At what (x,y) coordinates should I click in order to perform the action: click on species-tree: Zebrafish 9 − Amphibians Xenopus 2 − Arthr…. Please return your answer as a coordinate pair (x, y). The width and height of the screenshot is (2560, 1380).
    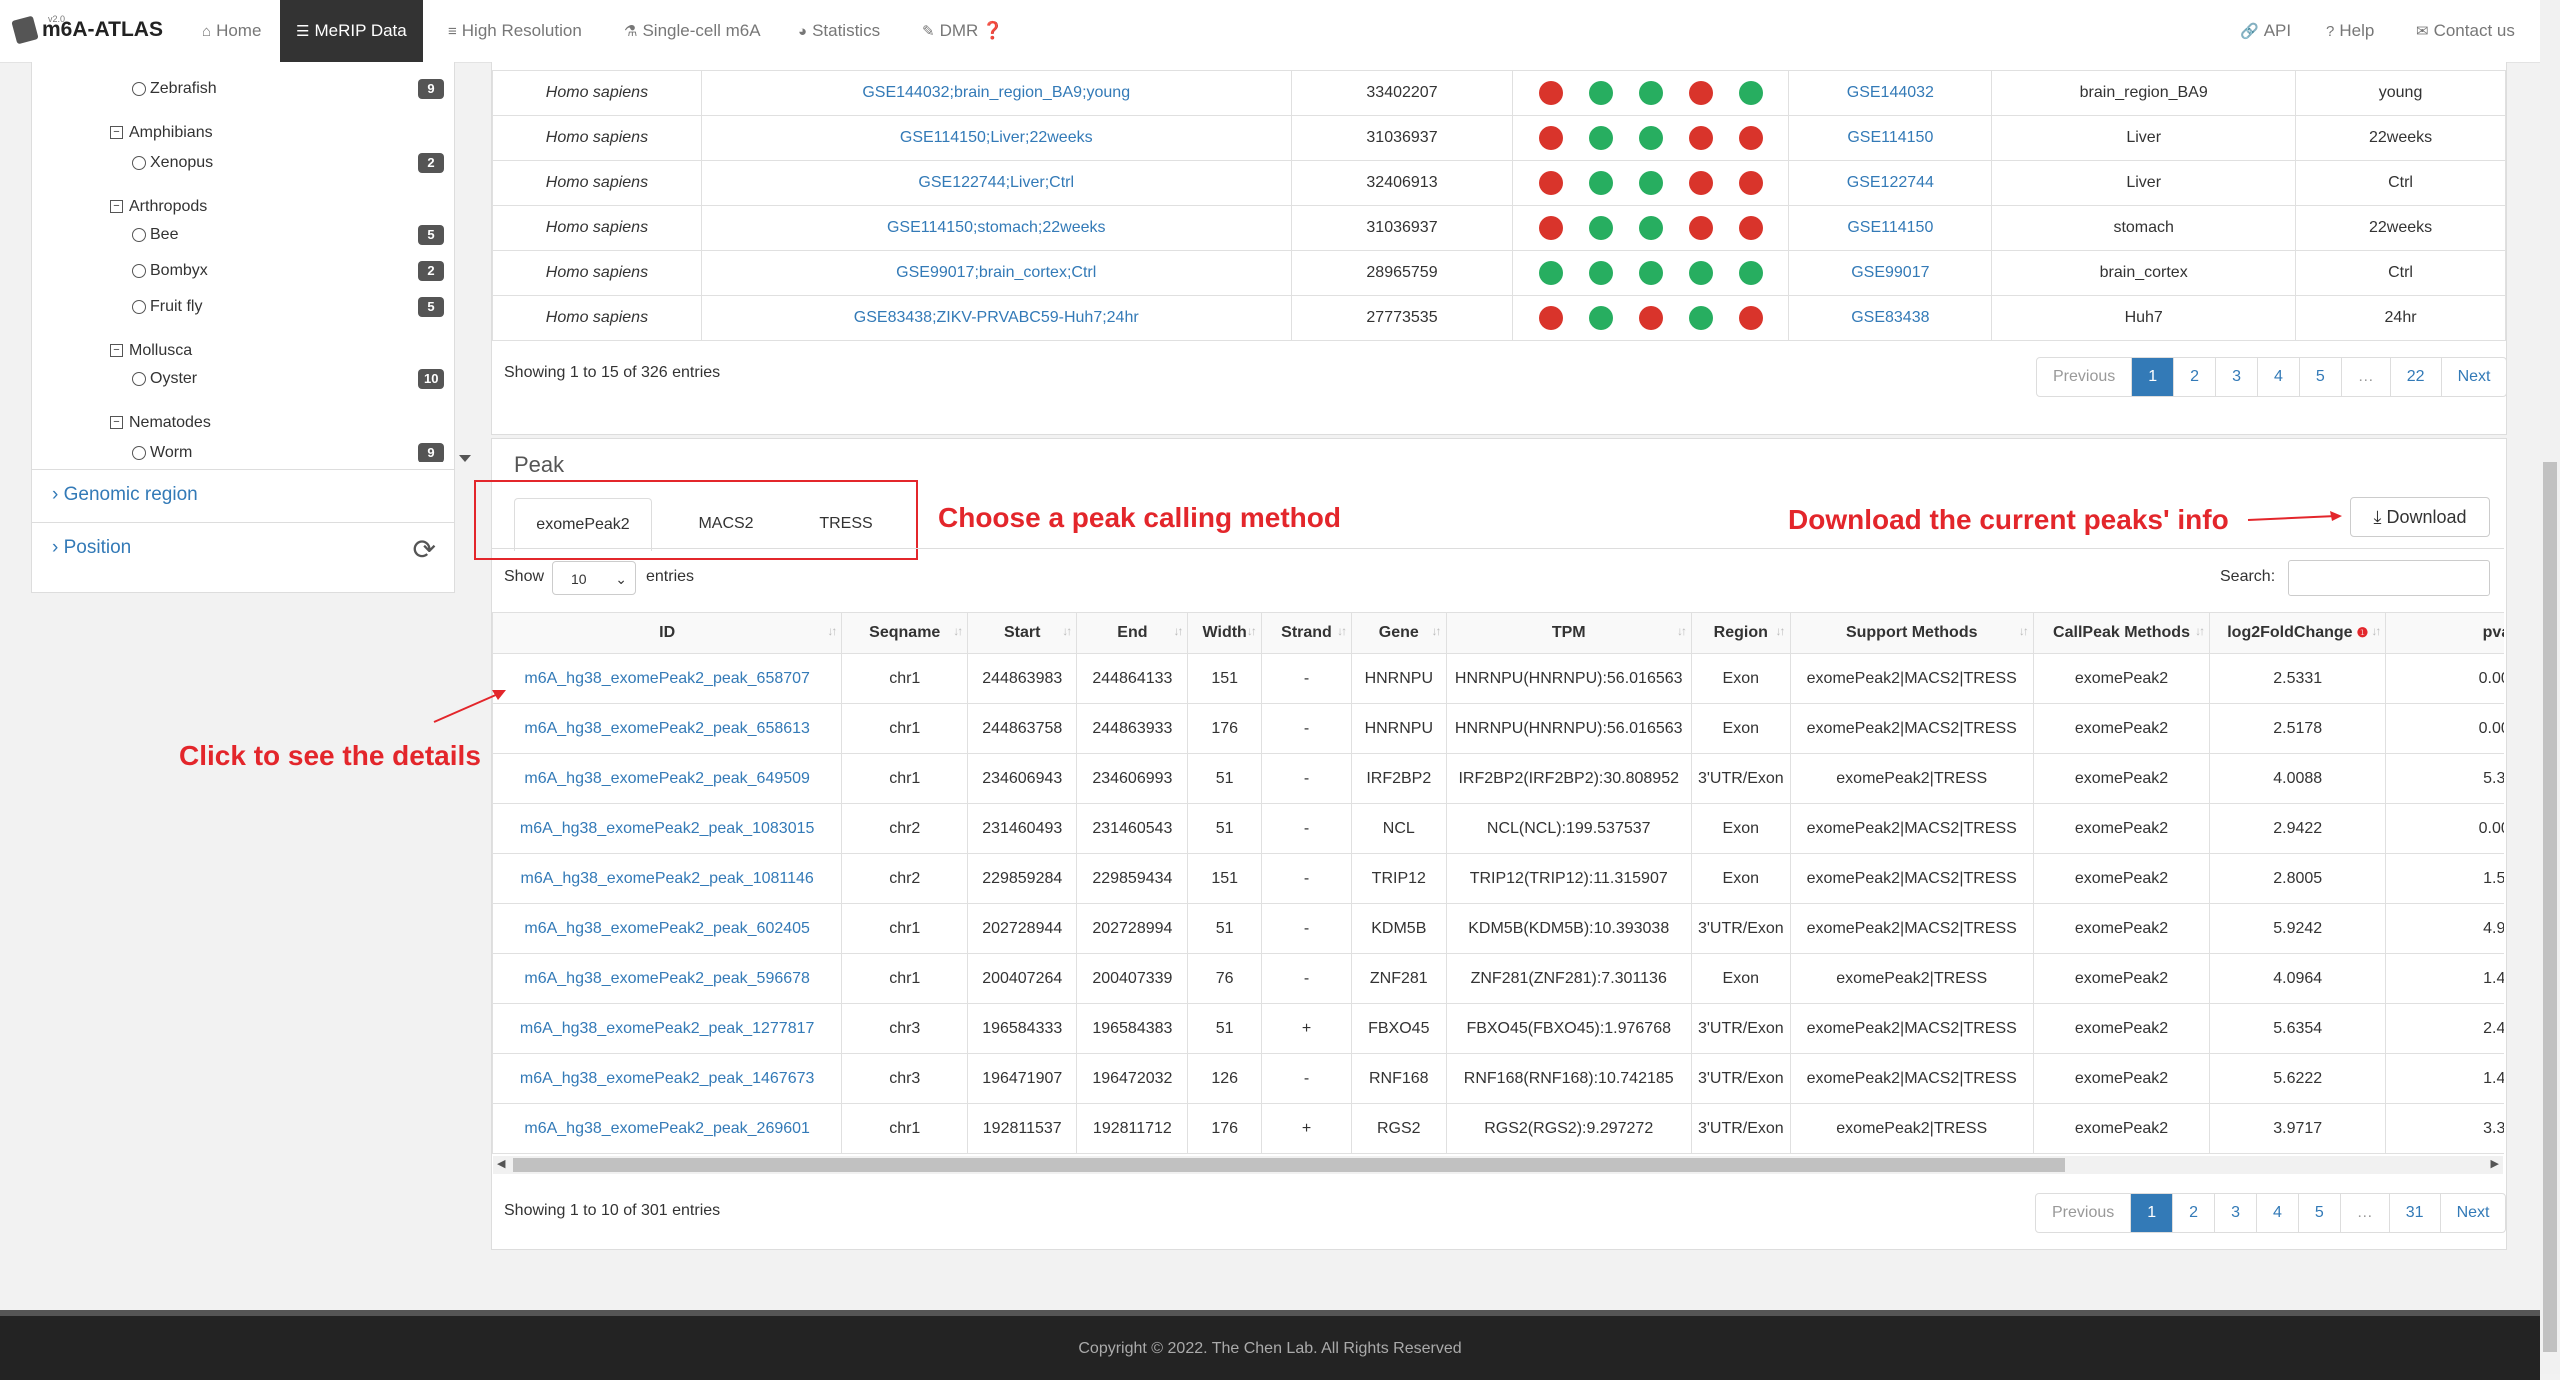
    Looking at the image, I should click on (242, 262).